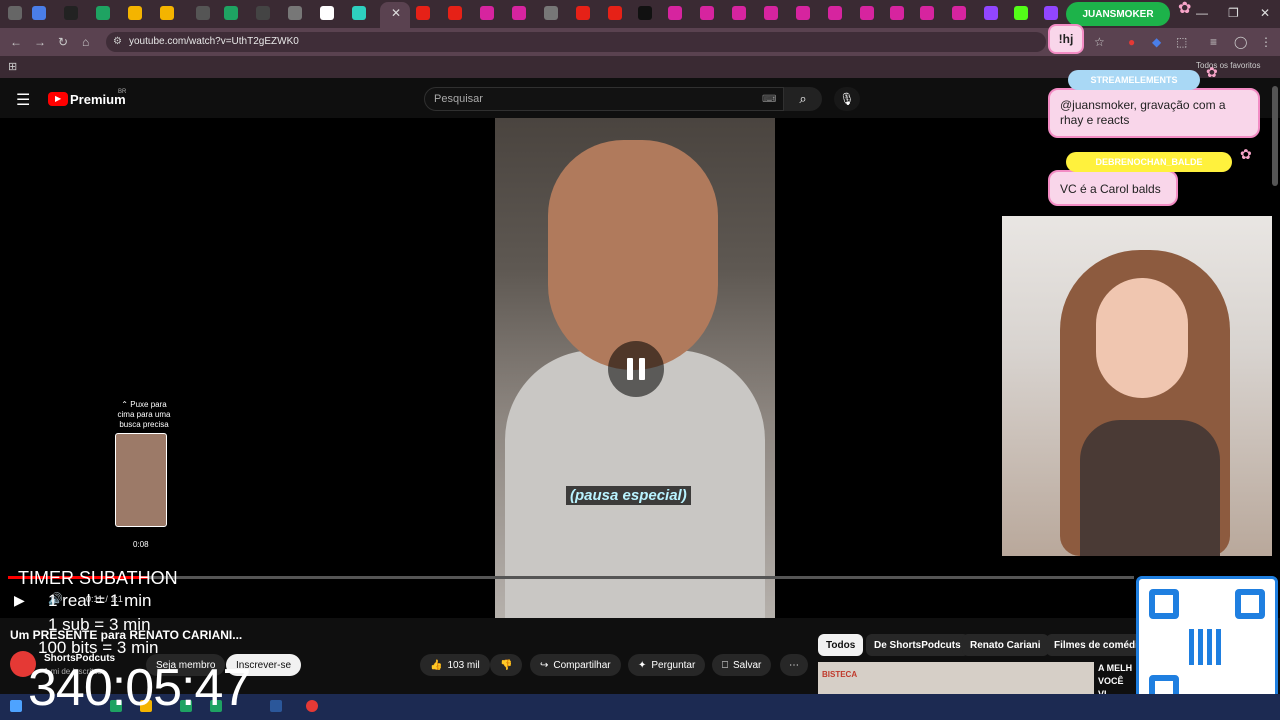 This screenshot has width=1280, height=720. I want to click on extensions-puzzle-icon: ⬚, so click(1181, 42).